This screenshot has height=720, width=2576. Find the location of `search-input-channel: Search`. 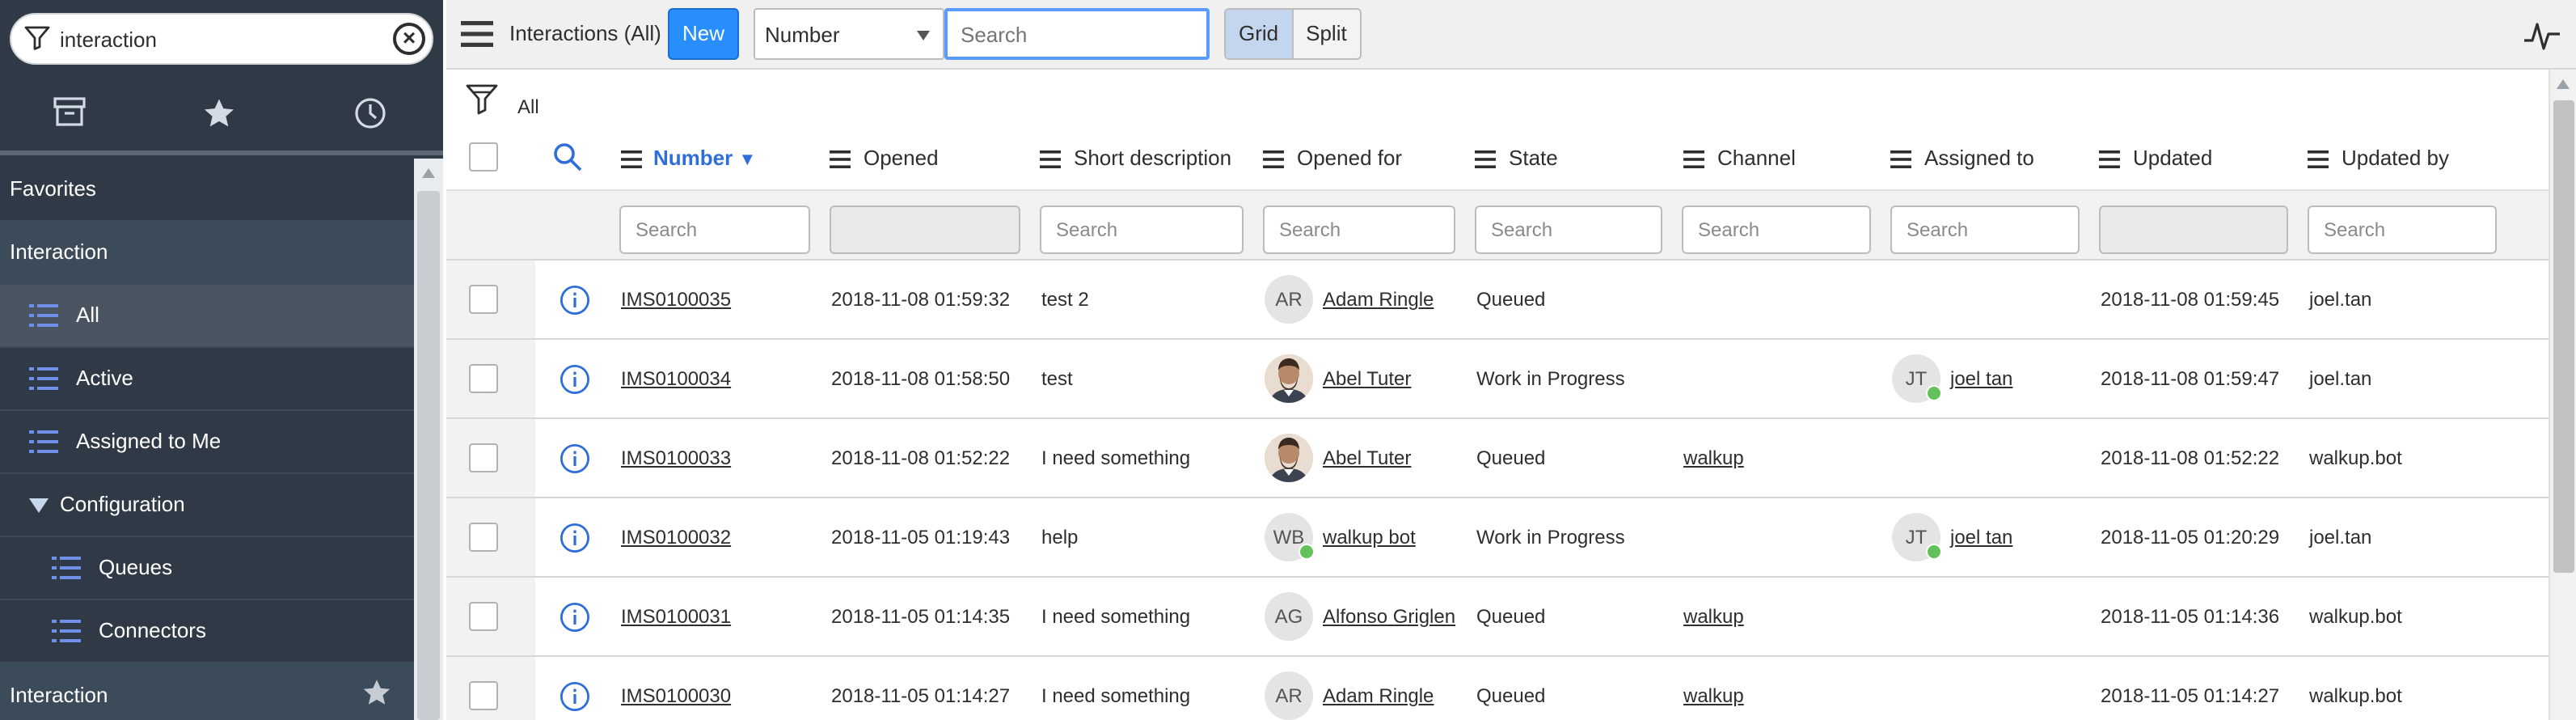

search-input-channel: Search is located at coordinates (1776, 229).